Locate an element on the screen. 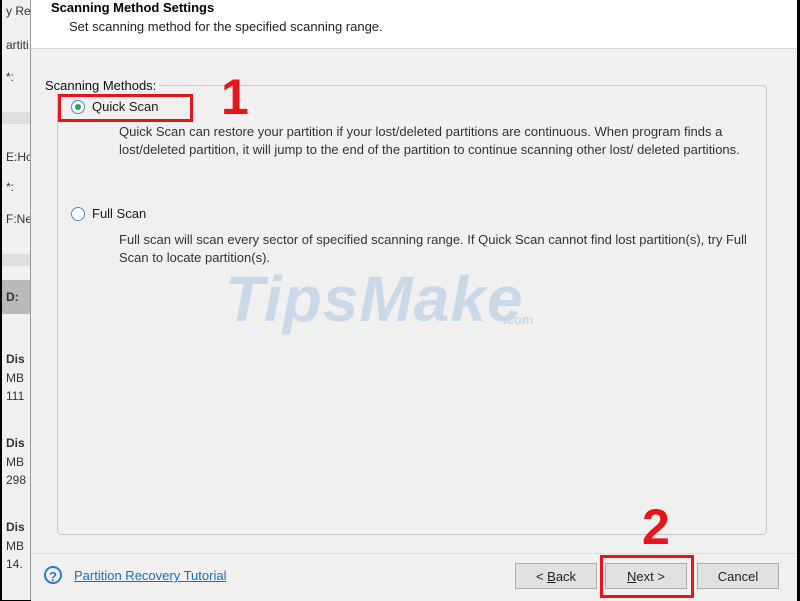 The height and width of the screenshot is (601, 800). bg-text: 14. is located at coordinates (14, 564).